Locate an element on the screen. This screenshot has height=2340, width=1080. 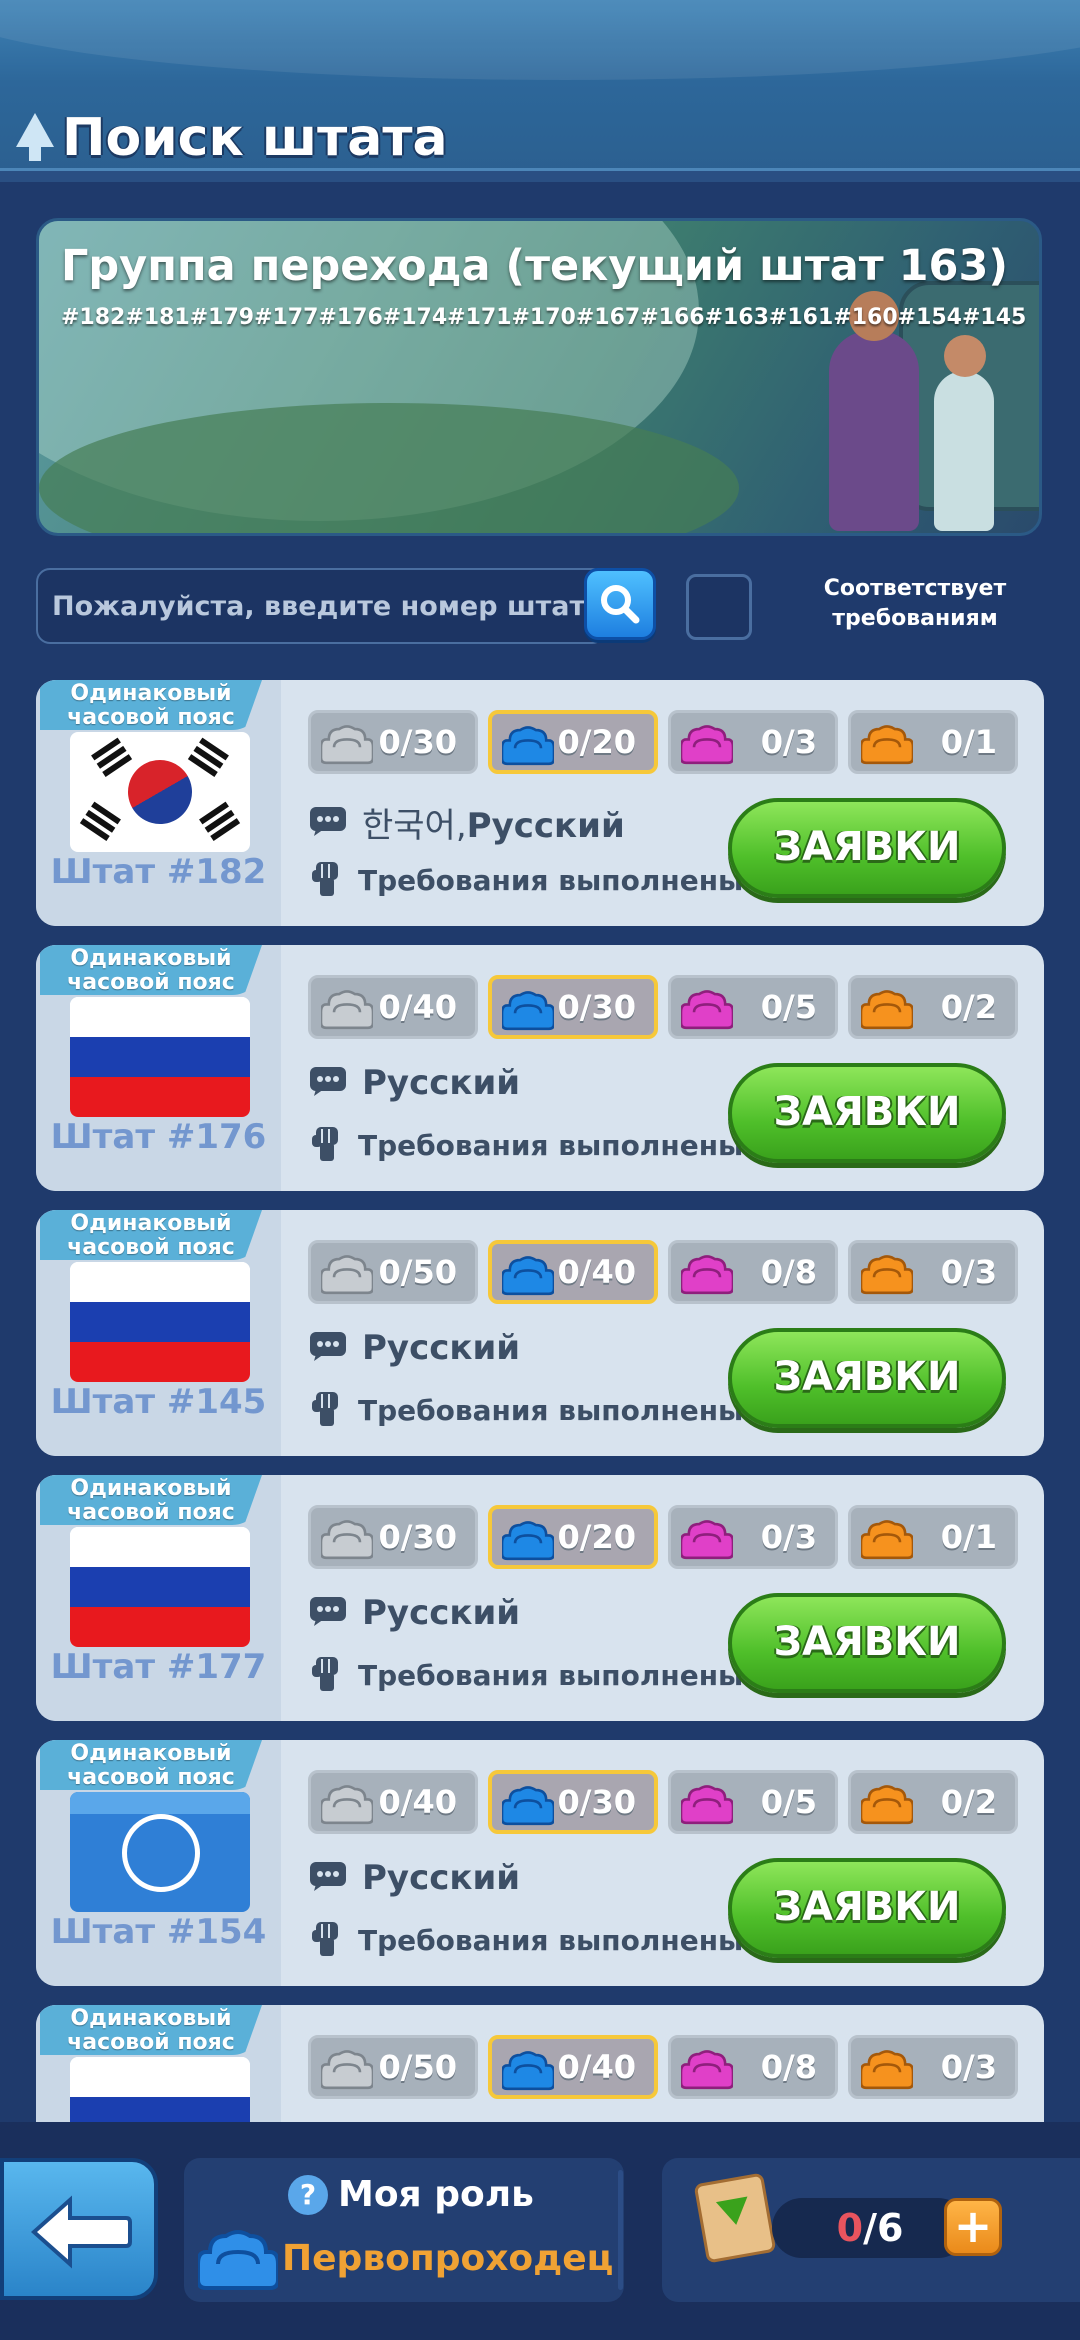
requirements-row: Требования выполнены is located at coordinates (525, 880).